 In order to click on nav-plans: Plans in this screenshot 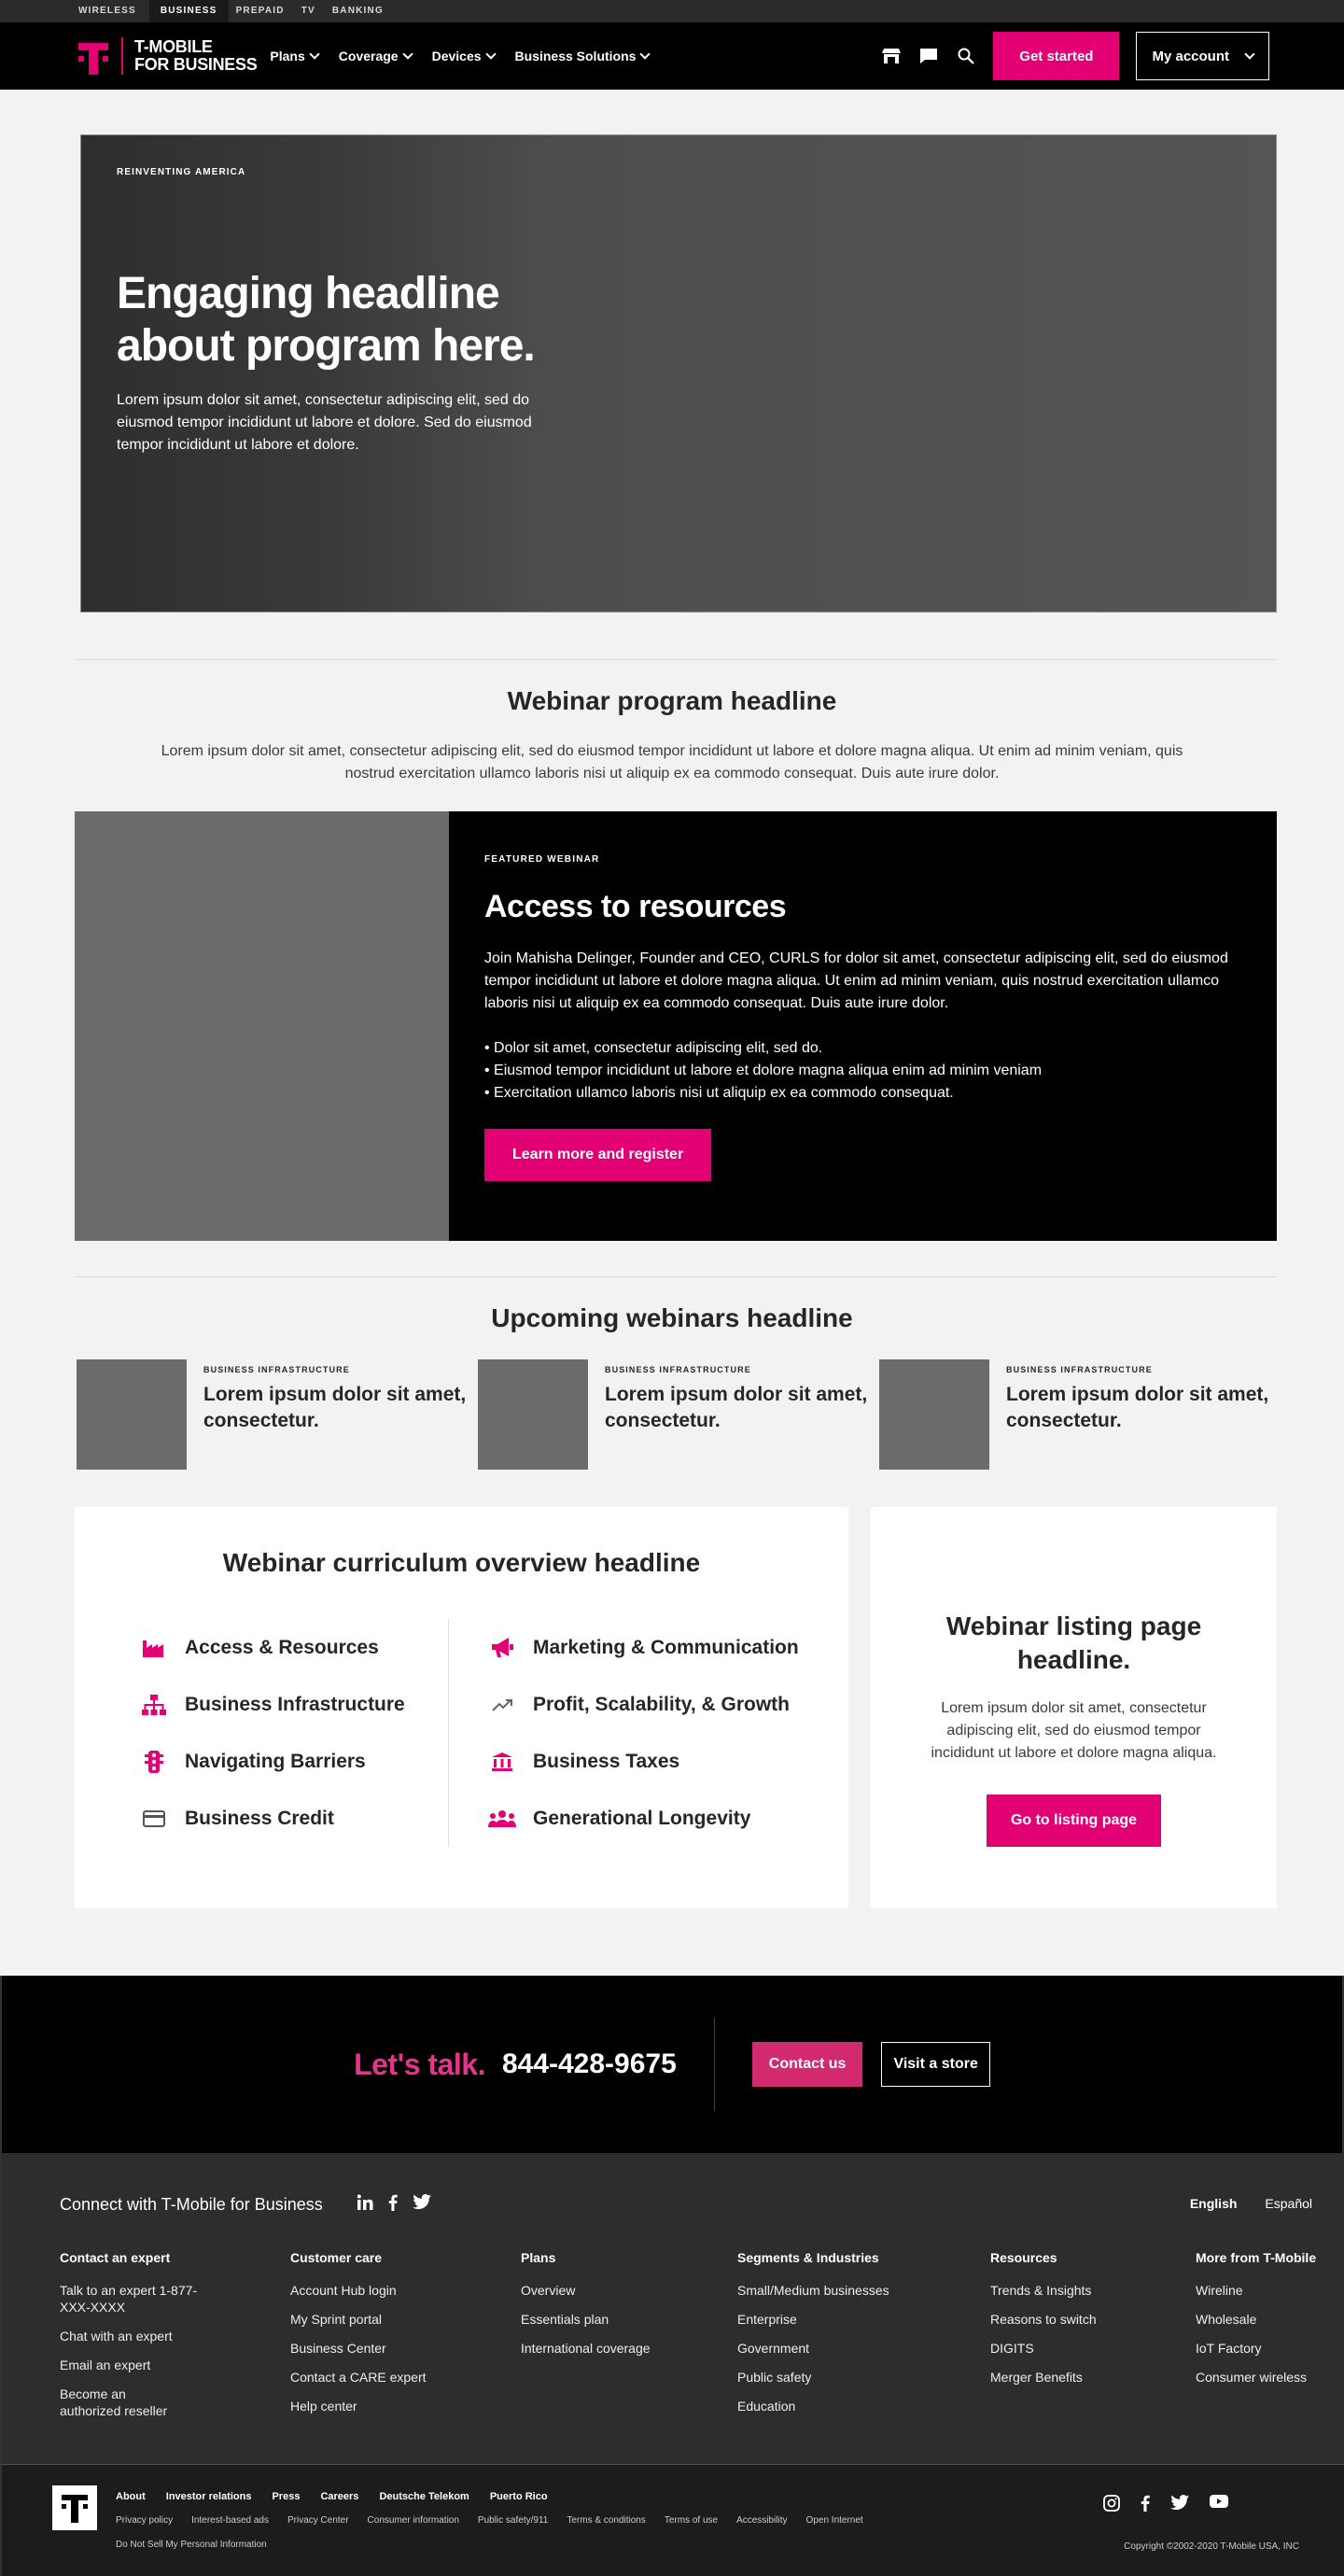, I will do `click(295, 56)`.